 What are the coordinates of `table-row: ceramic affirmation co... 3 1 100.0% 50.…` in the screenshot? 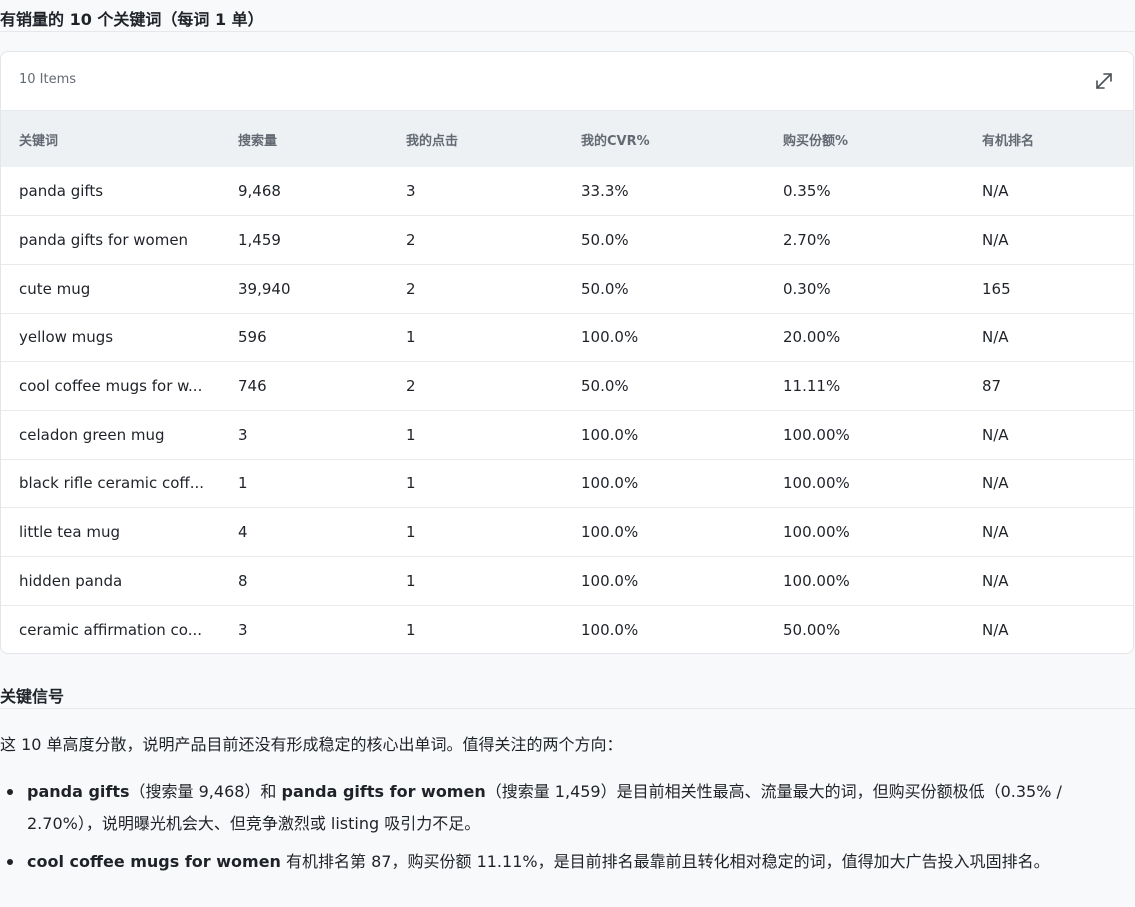 It's located at (567, 628).